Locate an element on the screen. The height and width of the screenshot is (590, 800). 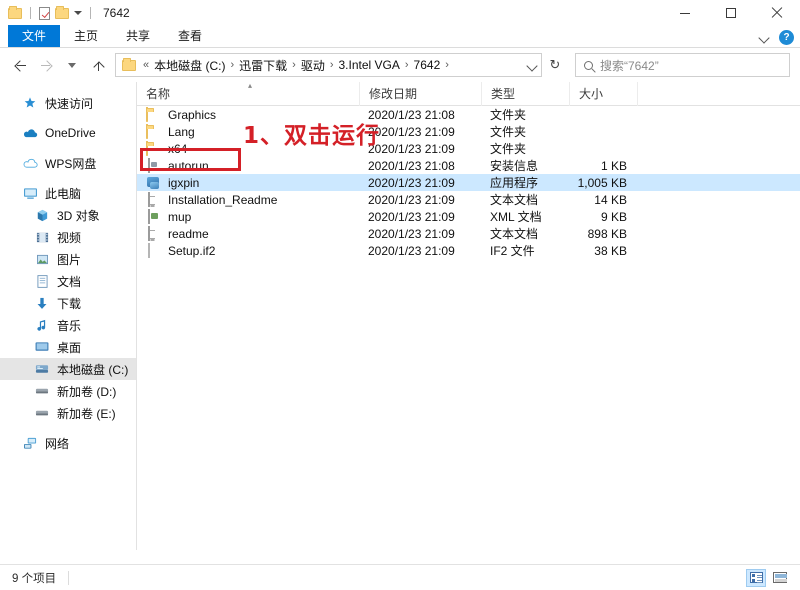
column-header-size: 大小 is located at coordinates (603, 93).